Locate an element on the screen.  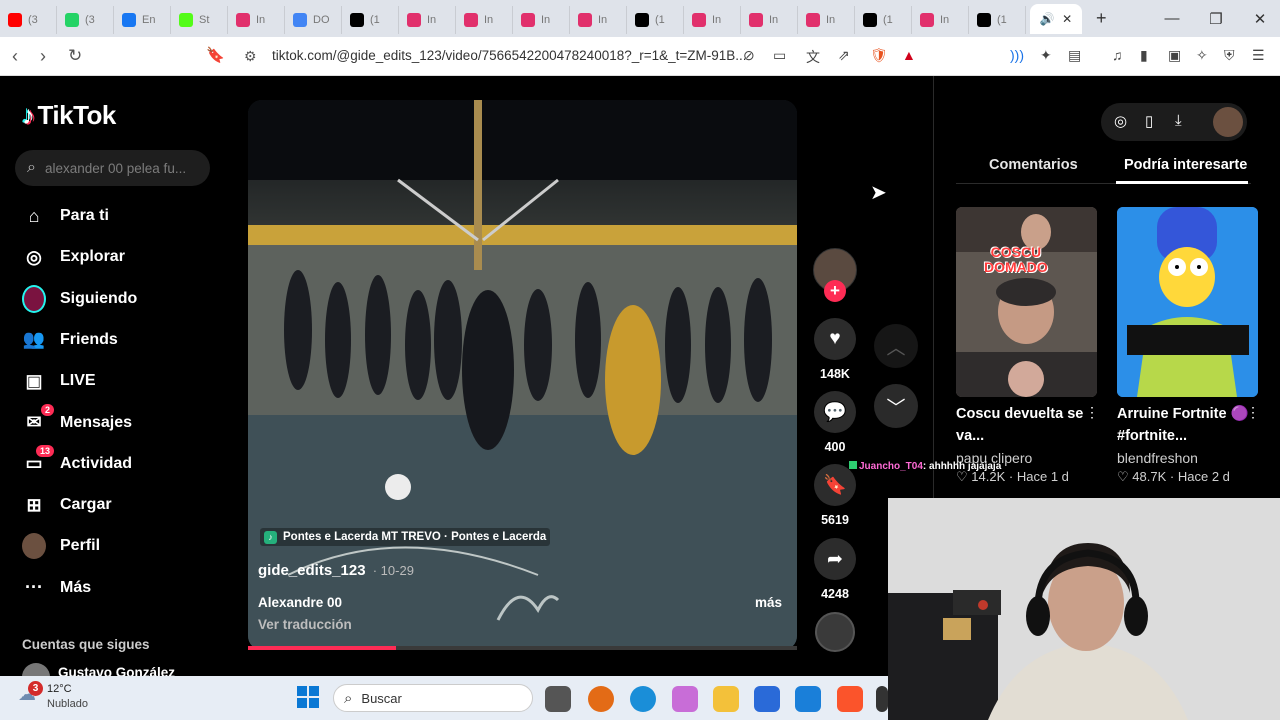
browser-tab: DO is located at coordinates (313, 19).